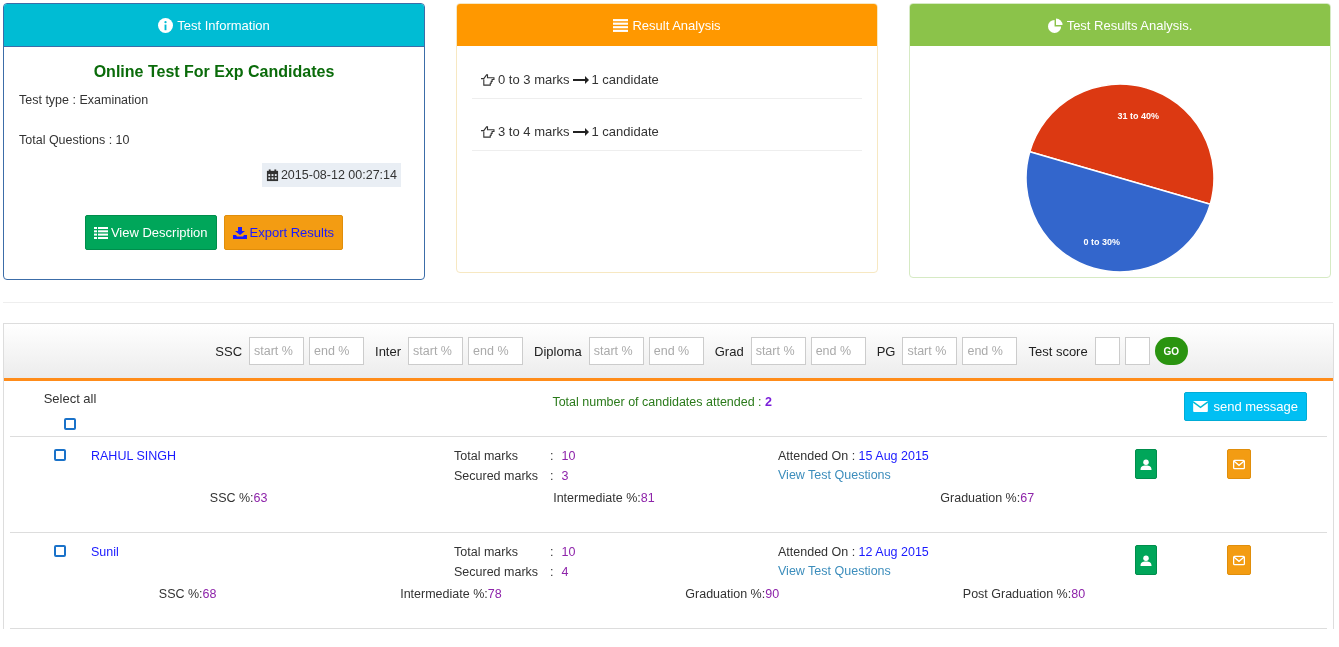 The height and width of the screenshot is (647, 1339). What do you see at coordinates (662, 401) in the screenshot?
I see `total-candidates: Total number of candidates attended : 2` at bounding box center [662, 401].